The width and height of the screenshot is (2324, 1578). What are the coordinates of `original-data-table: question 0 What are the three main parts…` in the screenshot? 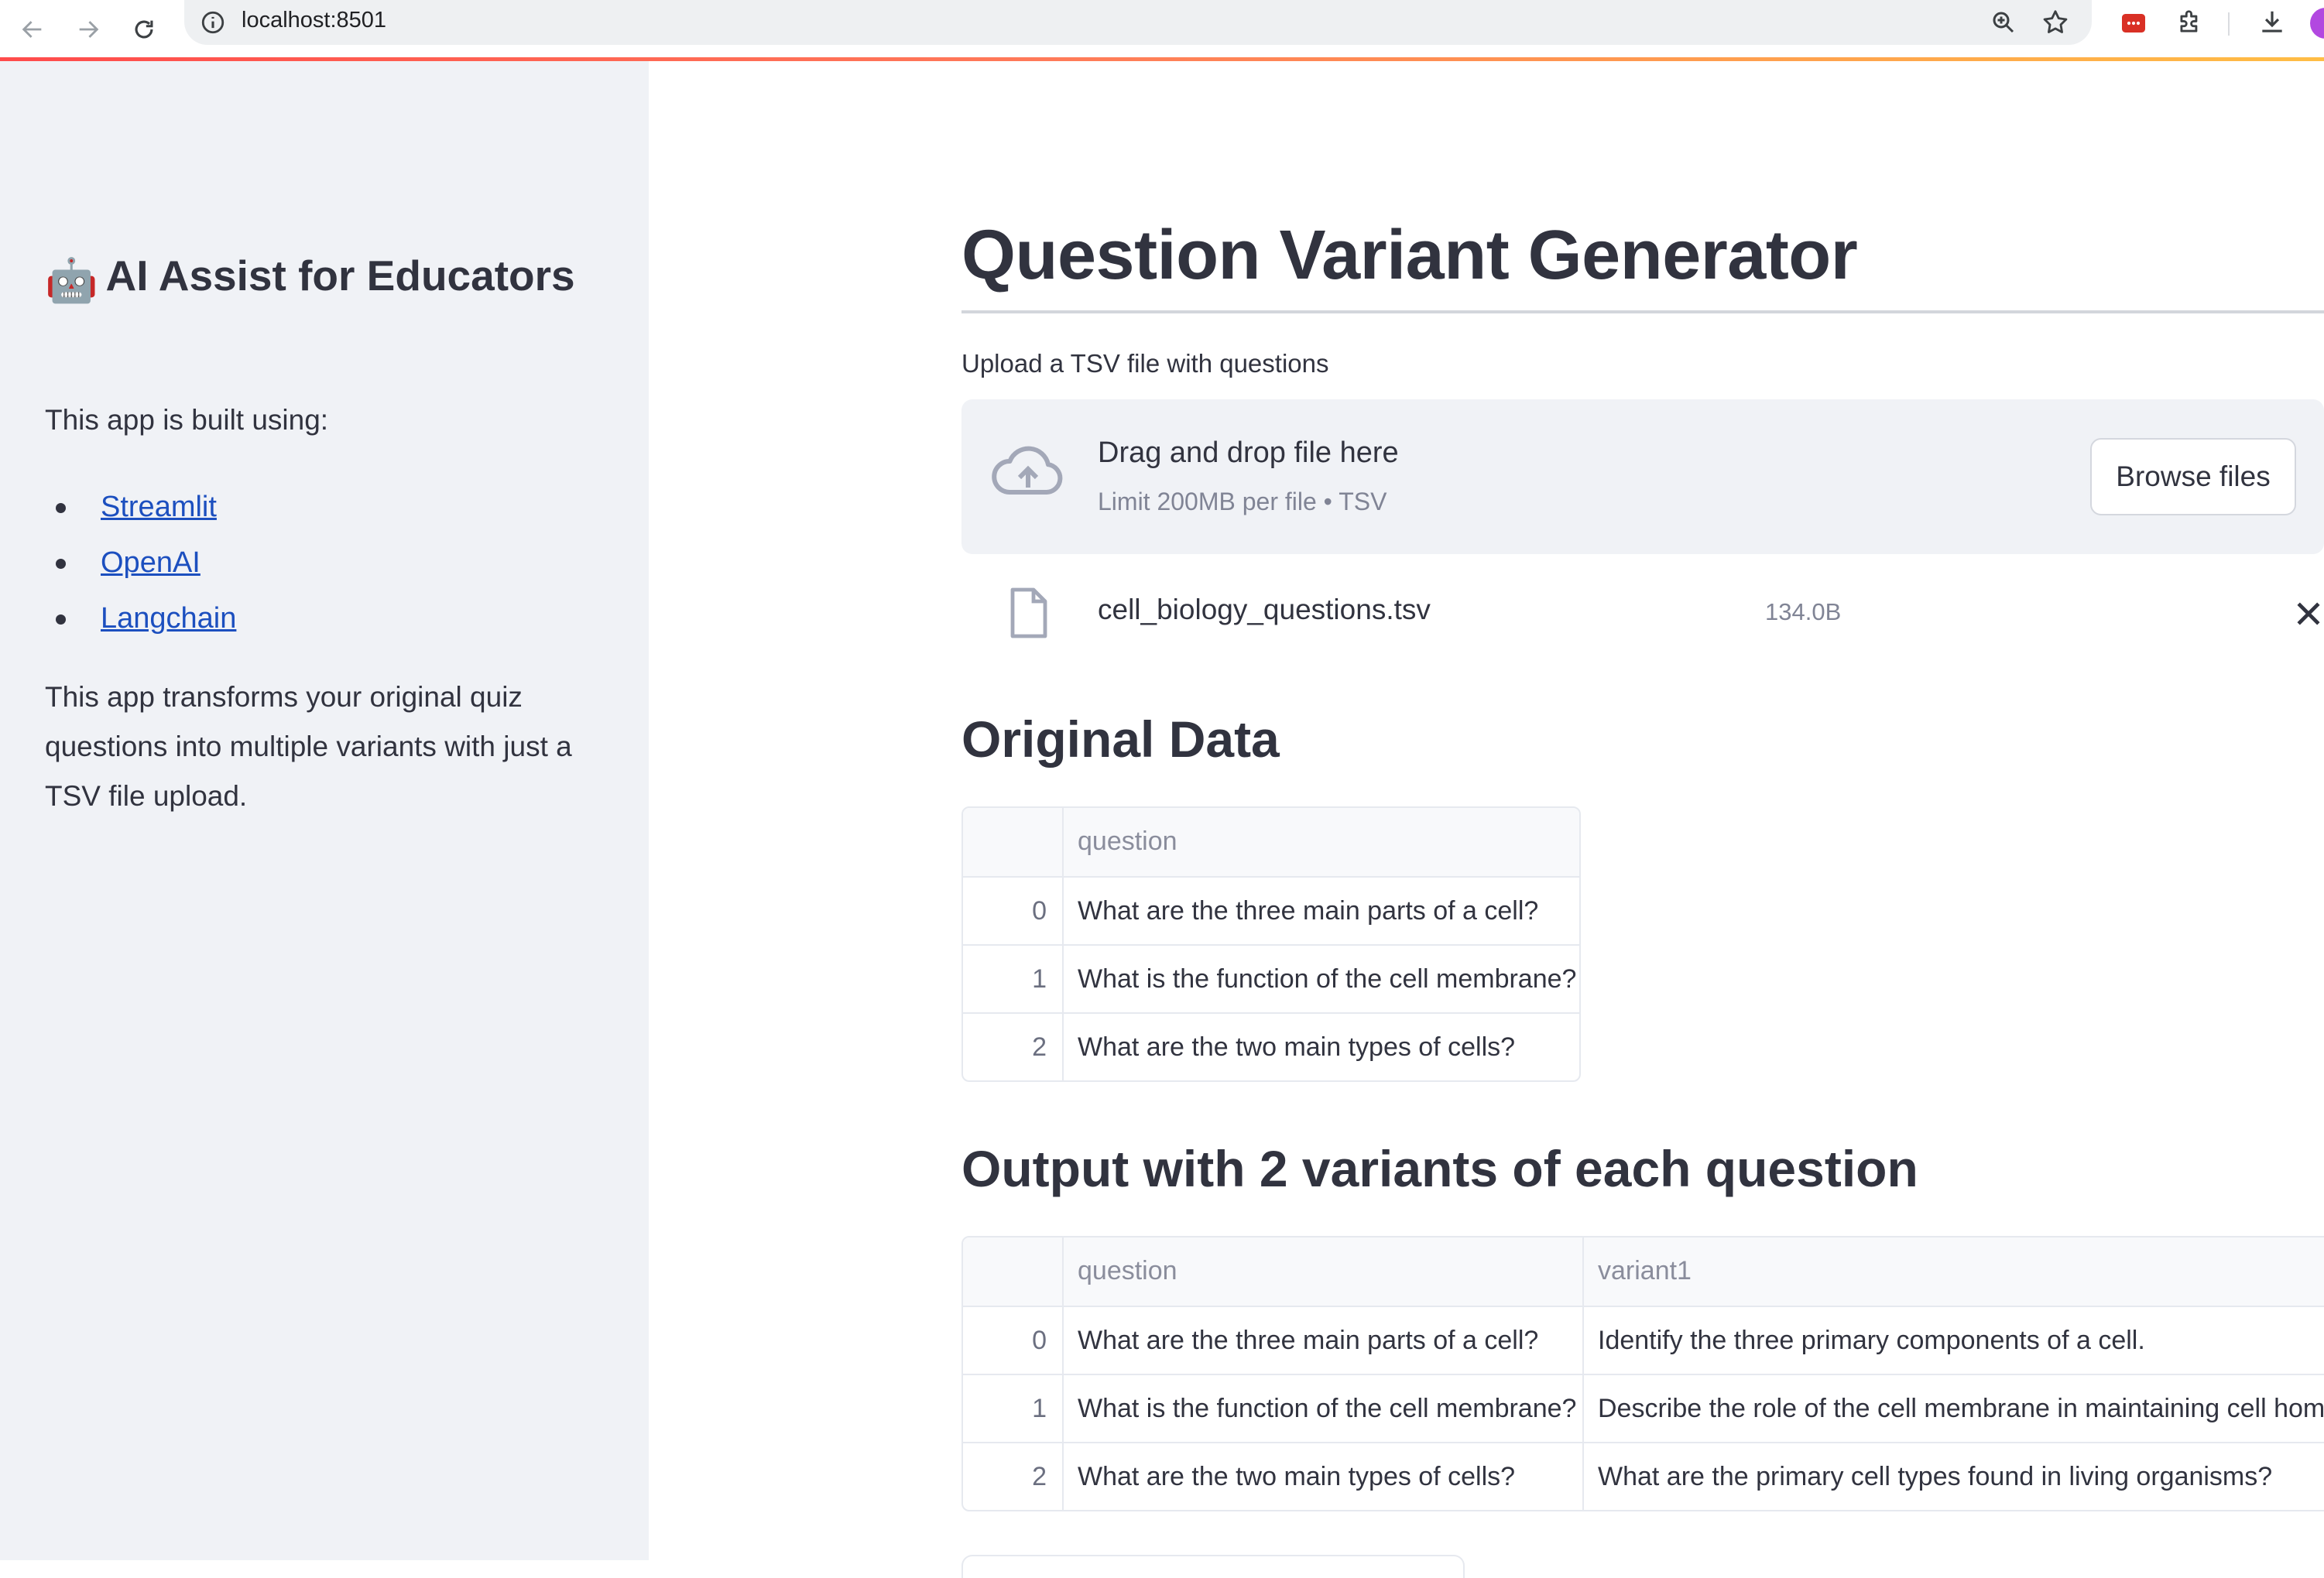 It's located at (1271, 944).